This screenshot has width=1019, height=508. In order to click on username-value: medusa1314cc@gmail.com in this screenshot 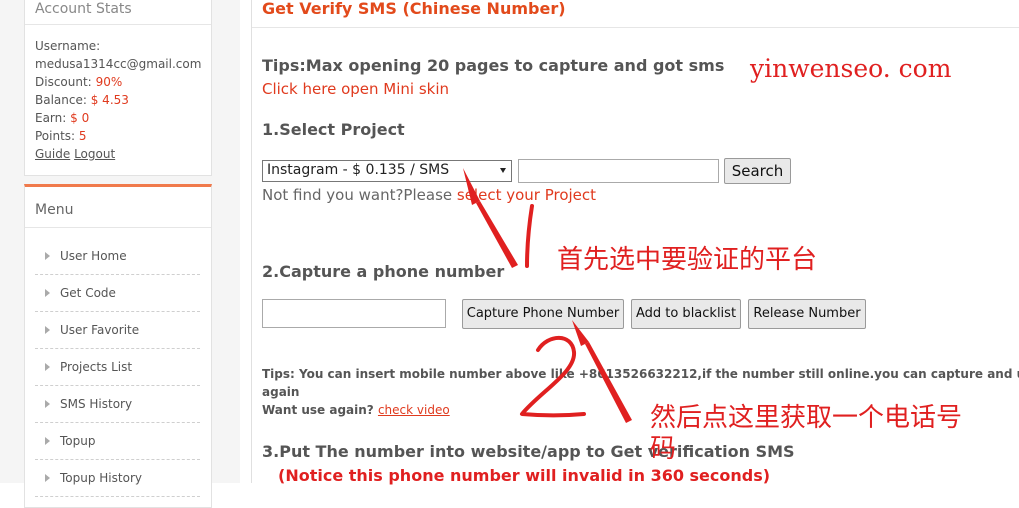, I will do `click(118, 64)`.